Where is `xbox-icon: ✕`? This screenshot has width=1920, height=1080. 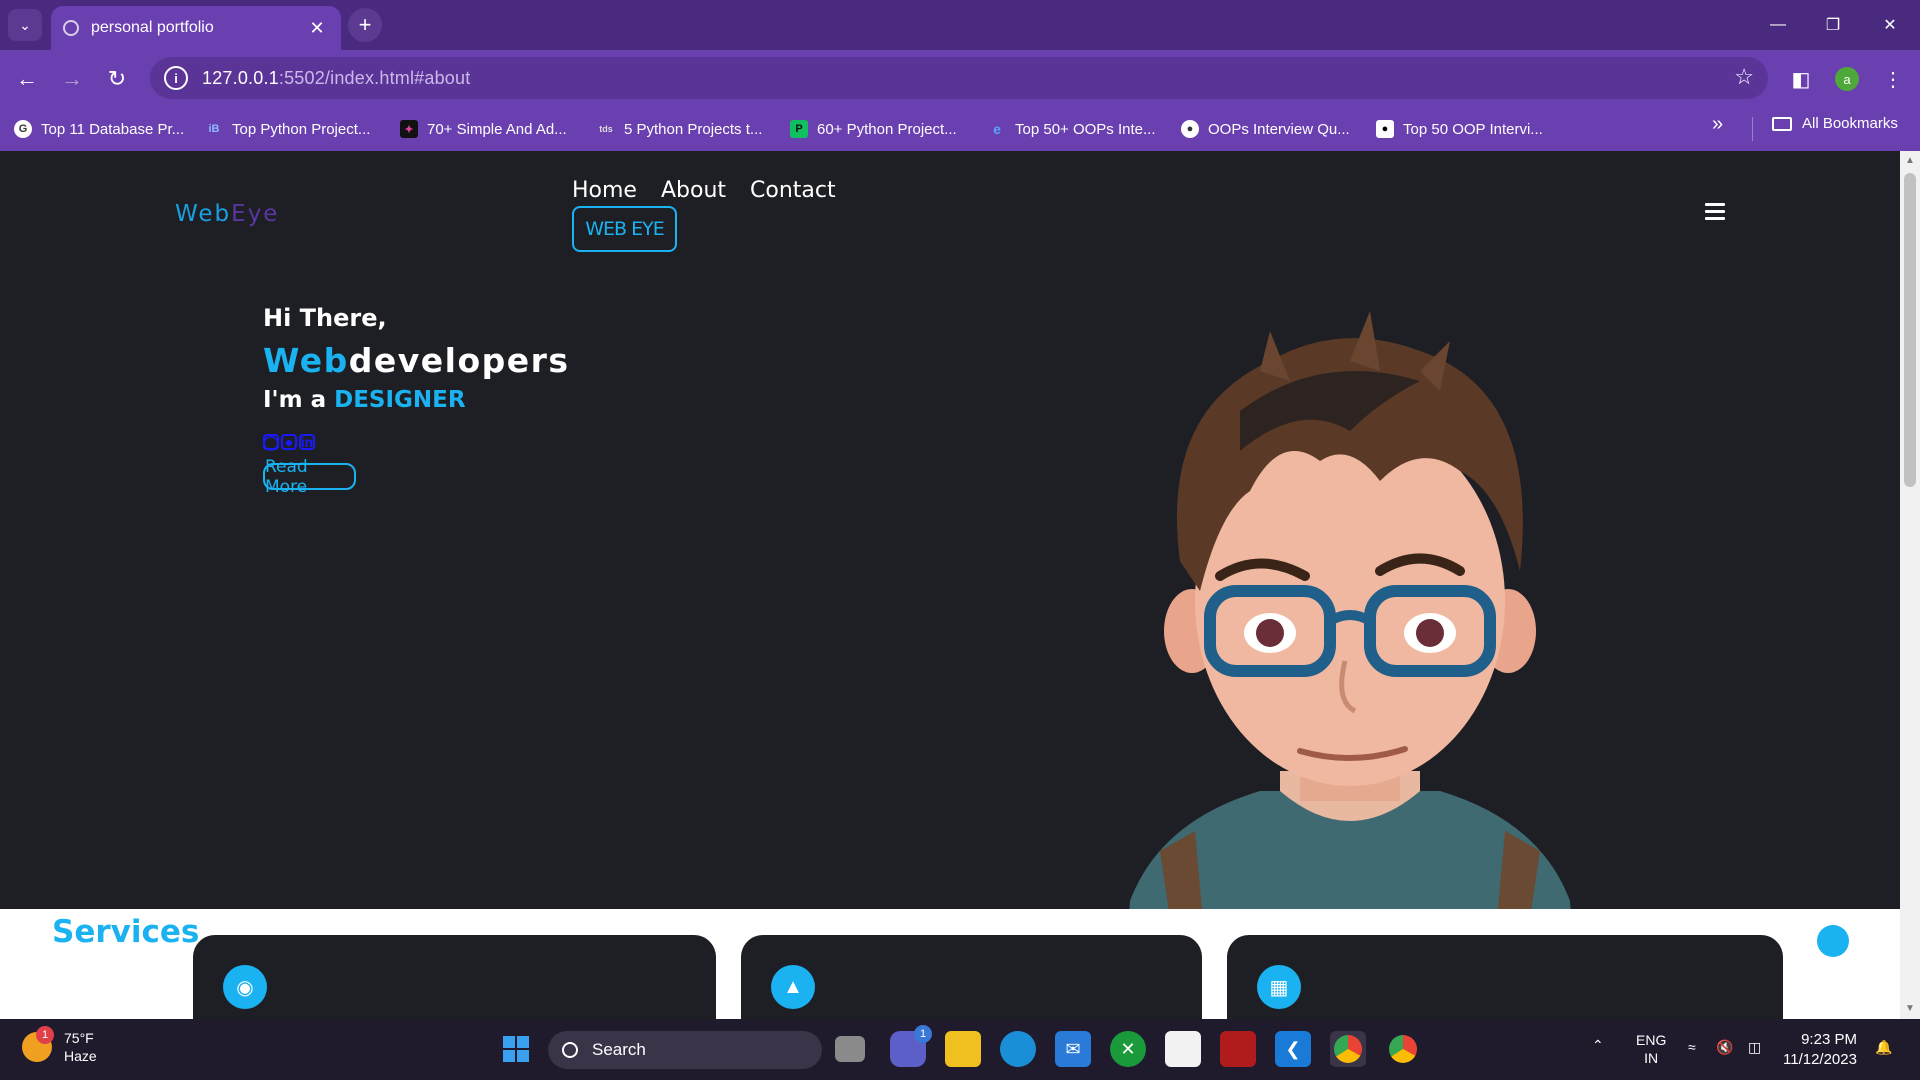 xbox-icon: ✕ is located at coordinates (1128, 1049).